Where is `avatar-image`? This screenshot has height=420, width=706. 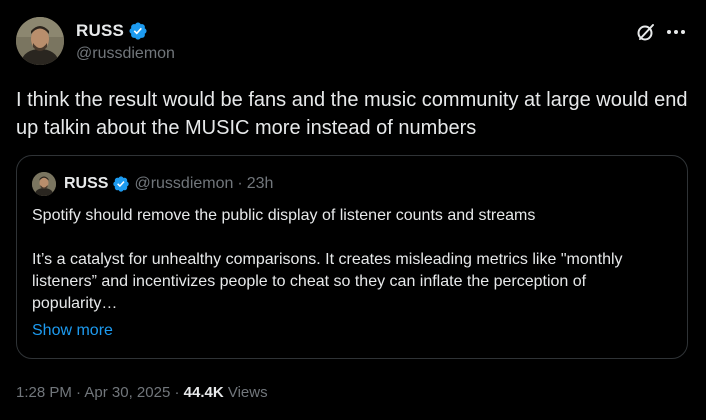
avatar-image is located at coordinates (40, 41).